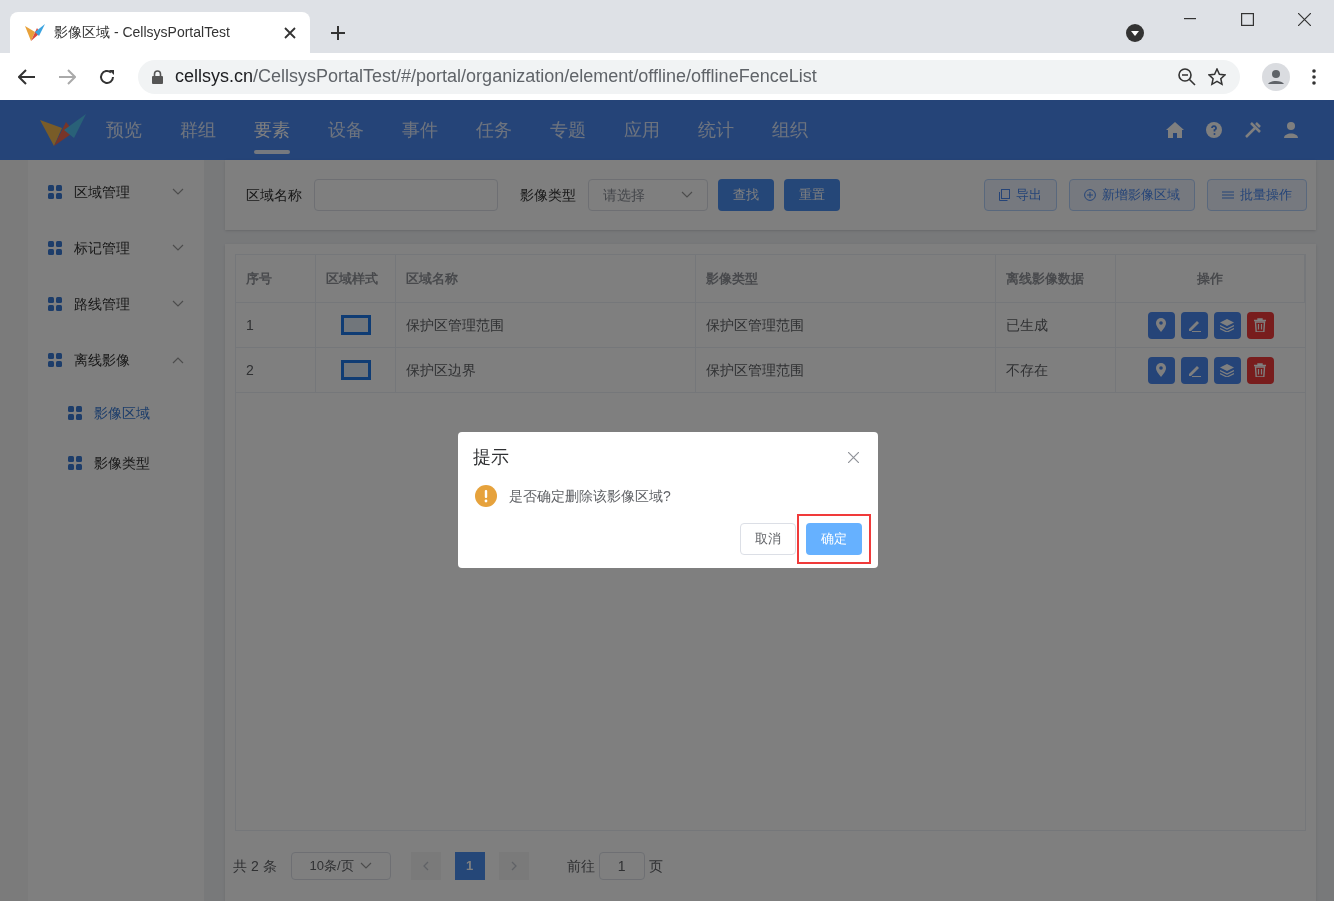 The height and width of the screenshot is (901, 1334). What do you see at coordinates (491, 457) in the screenshot?
I see `dialog-title: 提示` at bounding box center [491, 457].